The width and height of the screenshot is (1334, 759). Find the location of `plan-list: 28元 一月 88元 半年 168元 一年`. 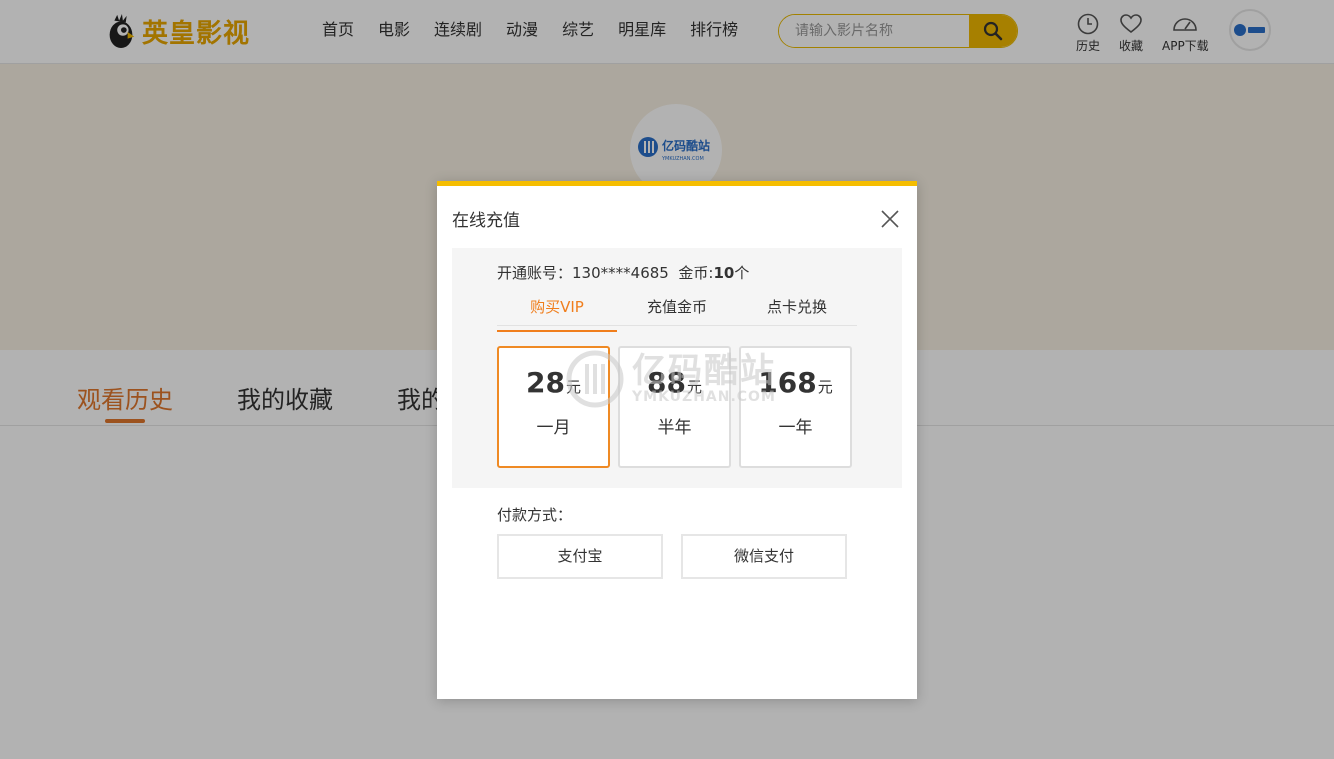

plan-list: 28元 一月 88元 半年 168元 一年 is located at coordinates (678, 407).